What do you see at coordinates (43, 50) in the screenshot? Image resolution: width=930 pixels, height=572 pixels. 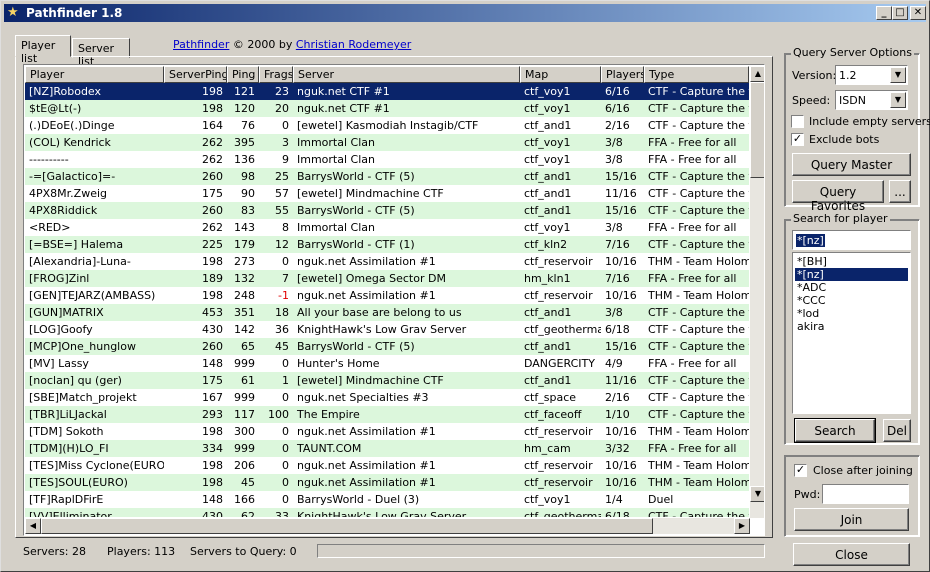 I see `tab-player-list: Player list` at bounding box center [43, 50].